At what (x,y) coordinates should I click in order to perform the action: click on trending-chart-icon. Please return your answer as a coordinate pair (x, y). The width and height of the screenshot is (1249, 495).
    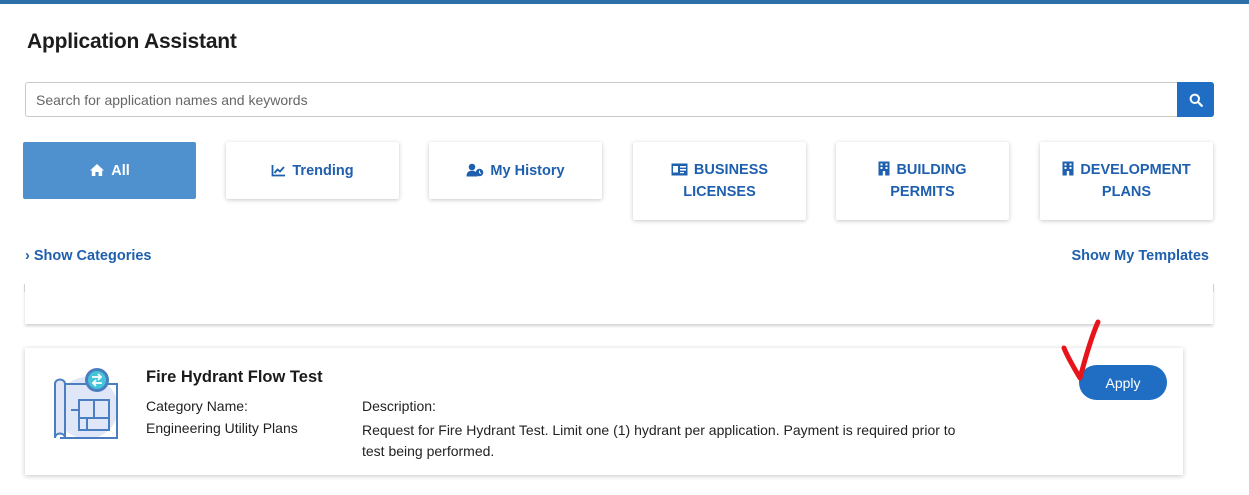
    Looking at the image, I should click on (278, 170).